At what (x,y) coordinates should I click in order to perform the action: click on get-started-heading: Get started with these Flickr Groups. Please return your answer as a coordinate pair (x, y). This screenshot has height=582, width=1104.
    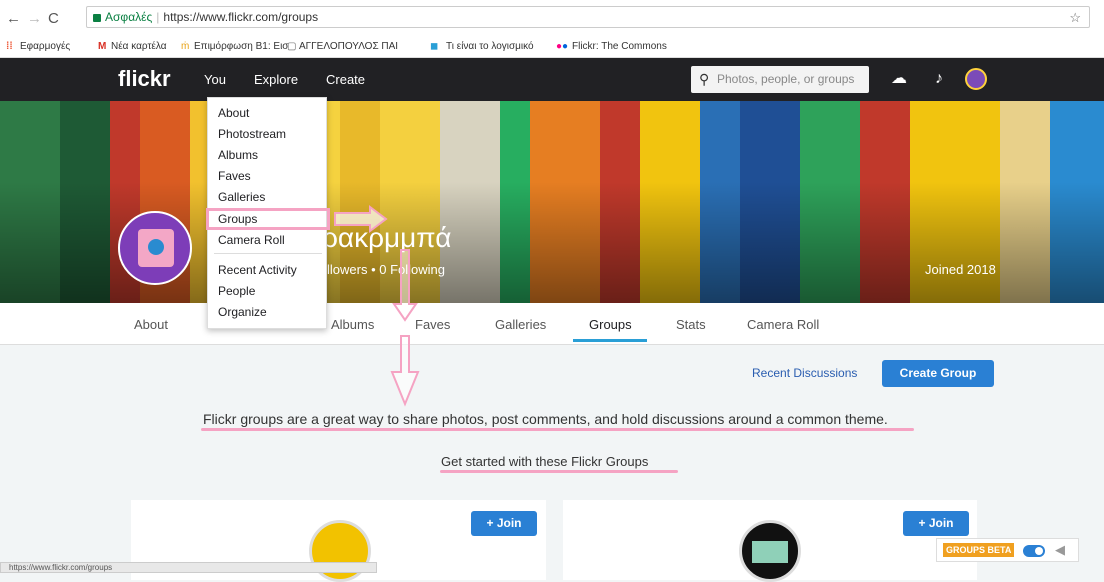
    Looking at the image, I should click on (545, 461).